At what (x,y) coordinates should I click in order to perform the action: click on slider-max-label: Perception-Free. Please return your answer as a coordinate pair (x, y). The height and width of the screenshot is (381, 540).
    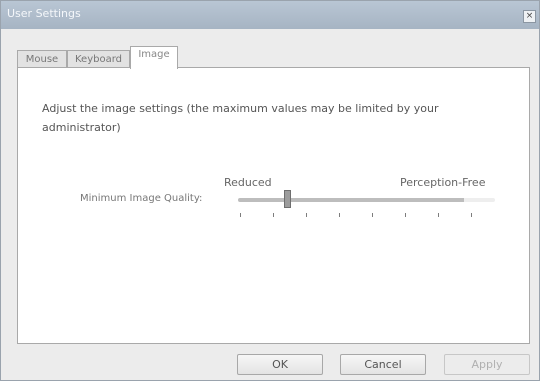
    Looking at the image, I should click on (443, 182).